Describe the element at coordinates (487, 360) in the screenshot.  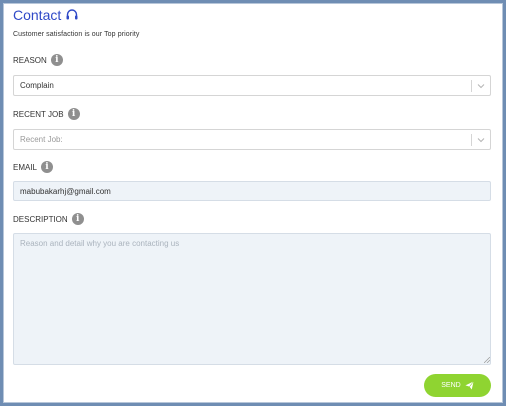
I see `resize-handle-icon` at that location.